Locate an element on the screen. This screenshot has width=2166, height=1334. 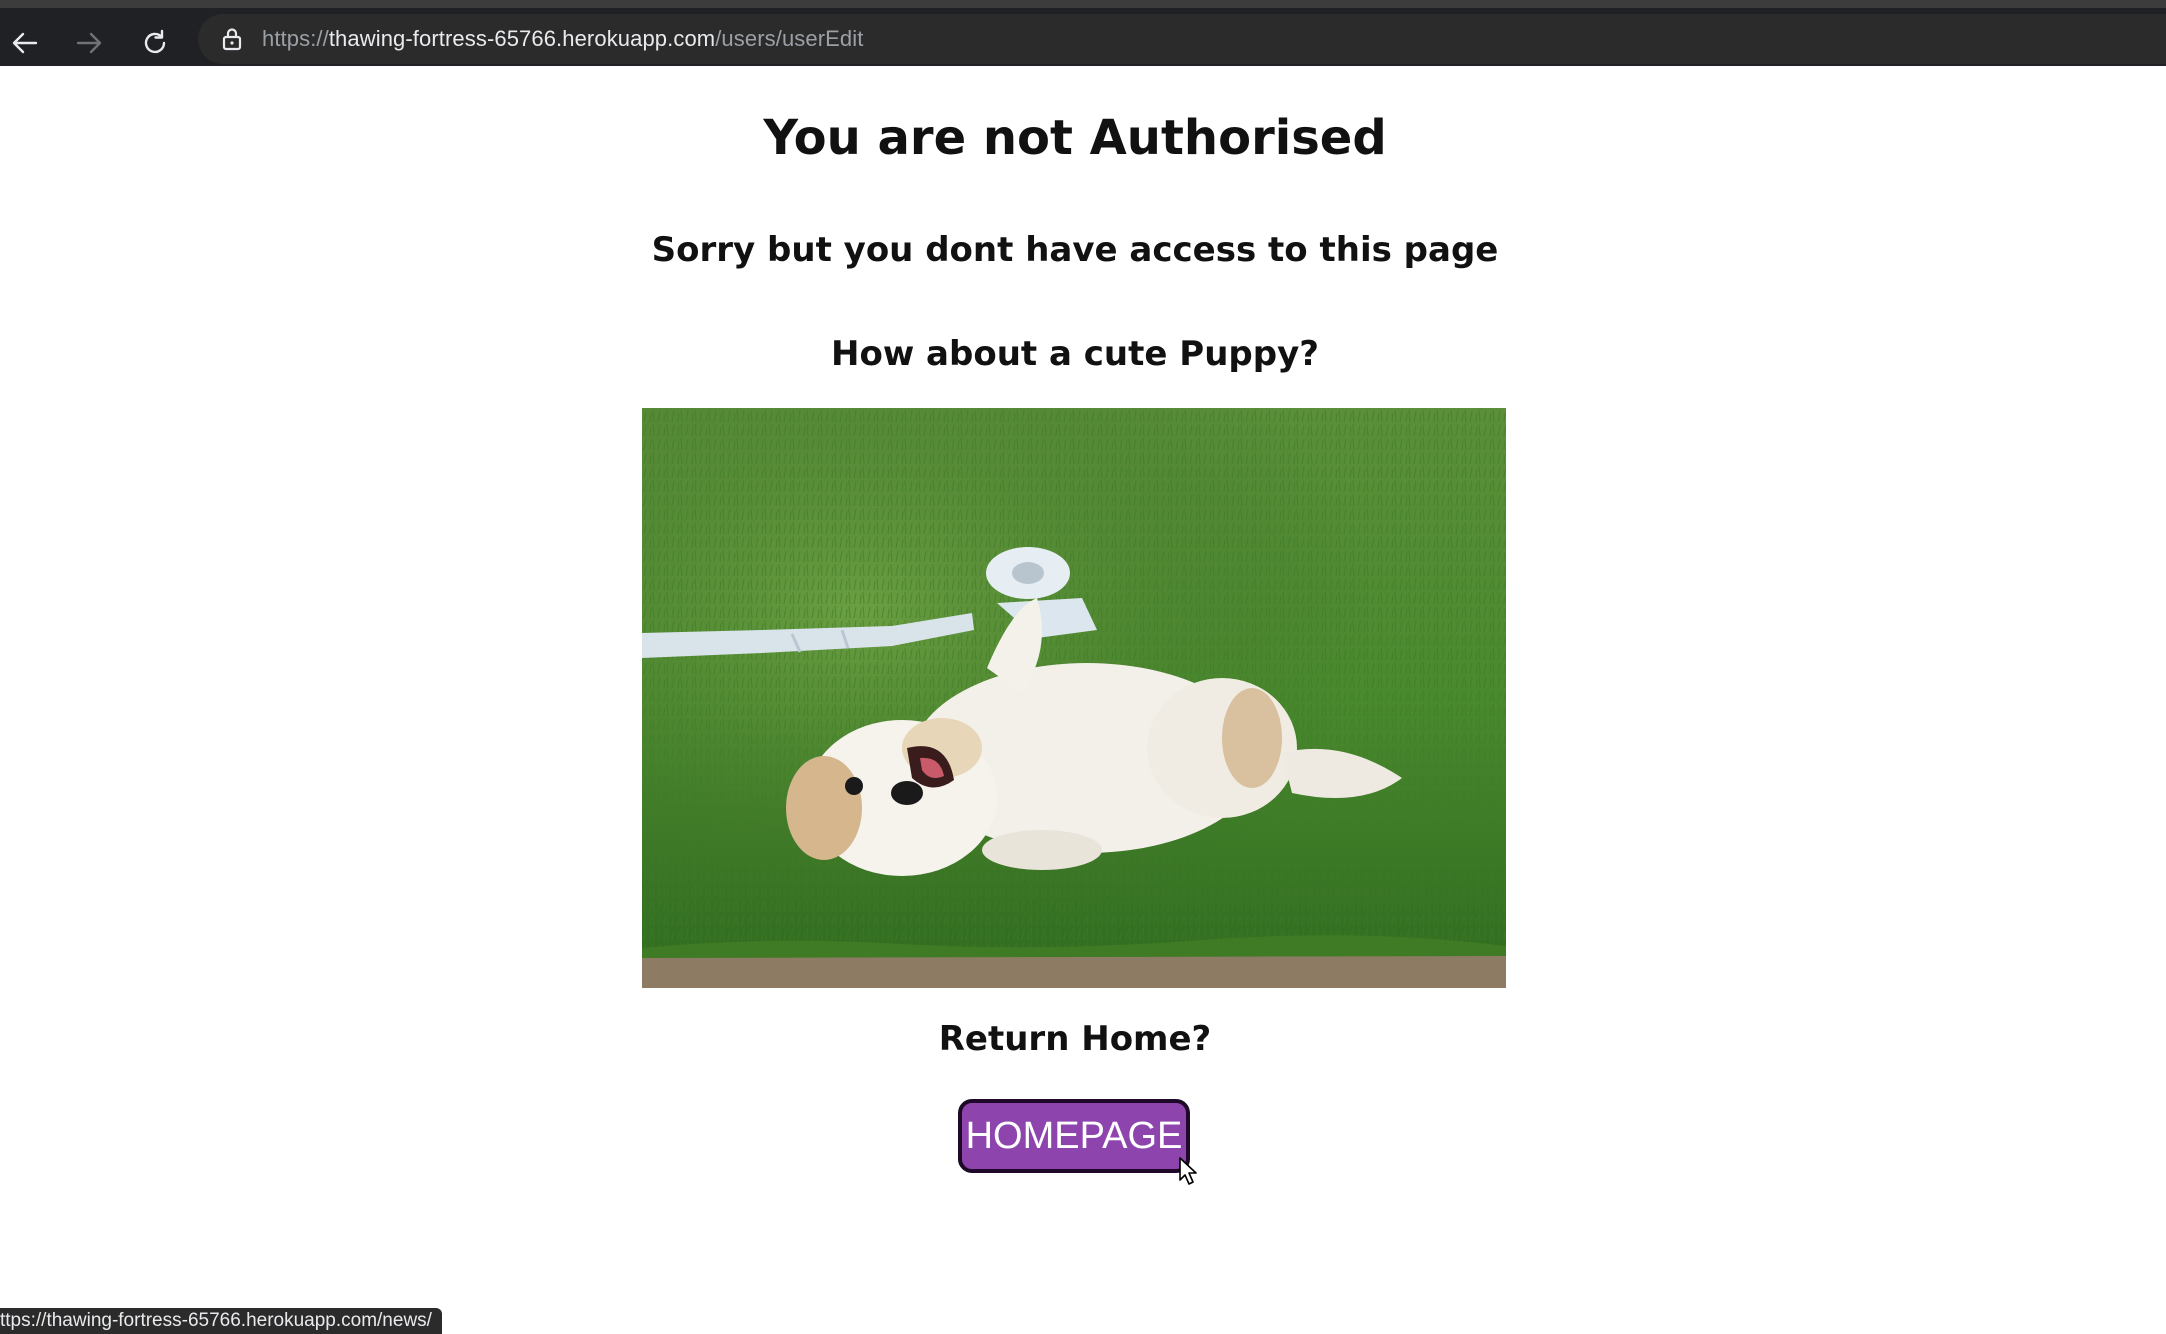
reload-button is located at coordinates (155, 43).